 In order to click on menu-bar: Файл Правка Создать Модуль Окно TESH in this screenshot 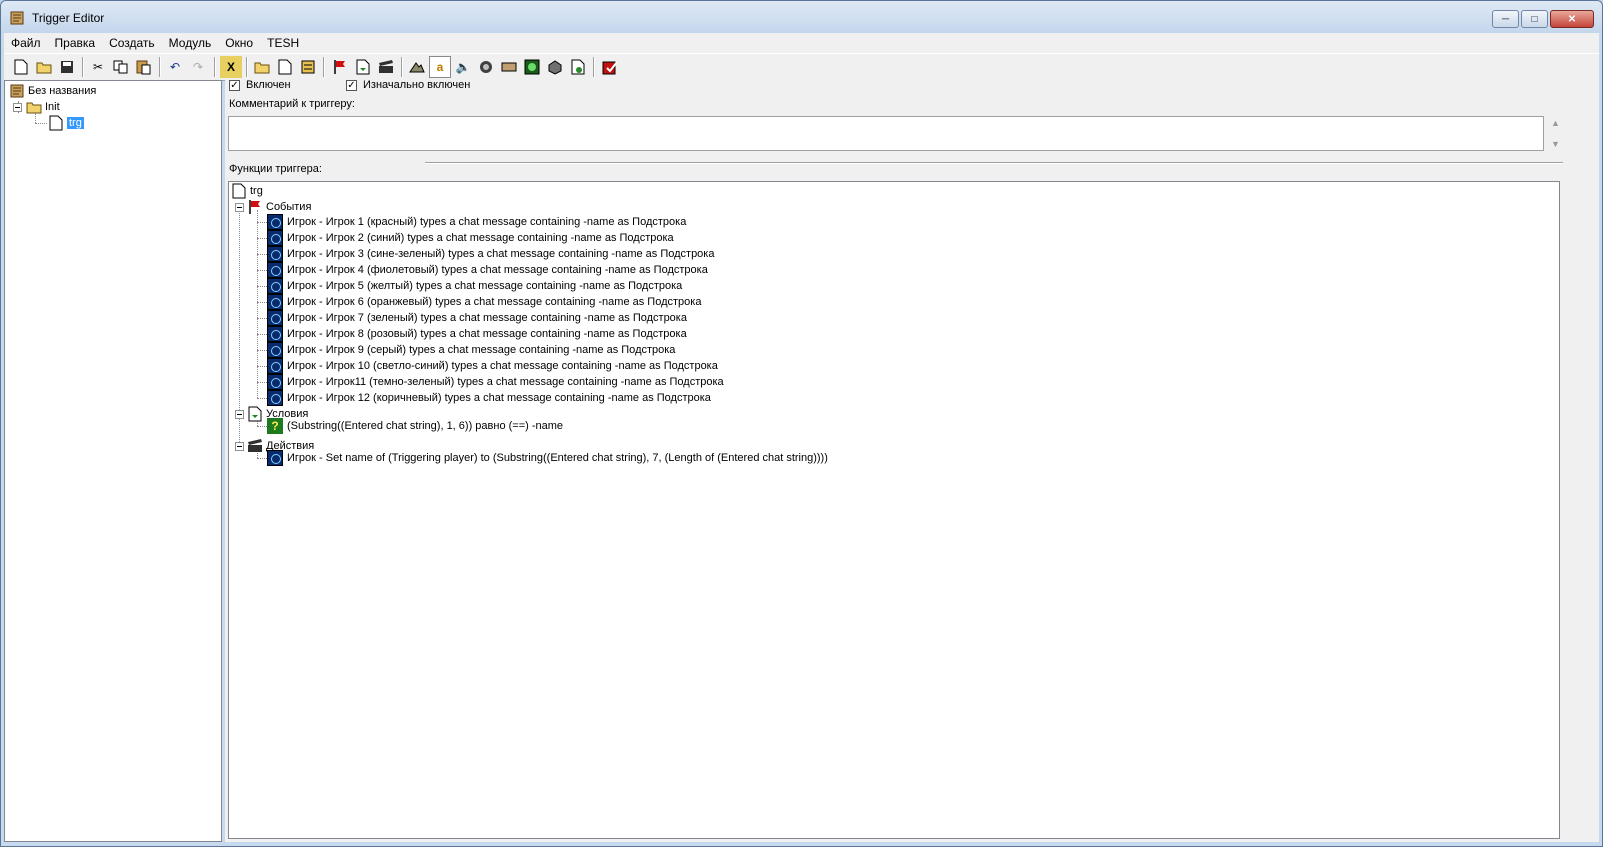, I will do `click(801, 43)`.